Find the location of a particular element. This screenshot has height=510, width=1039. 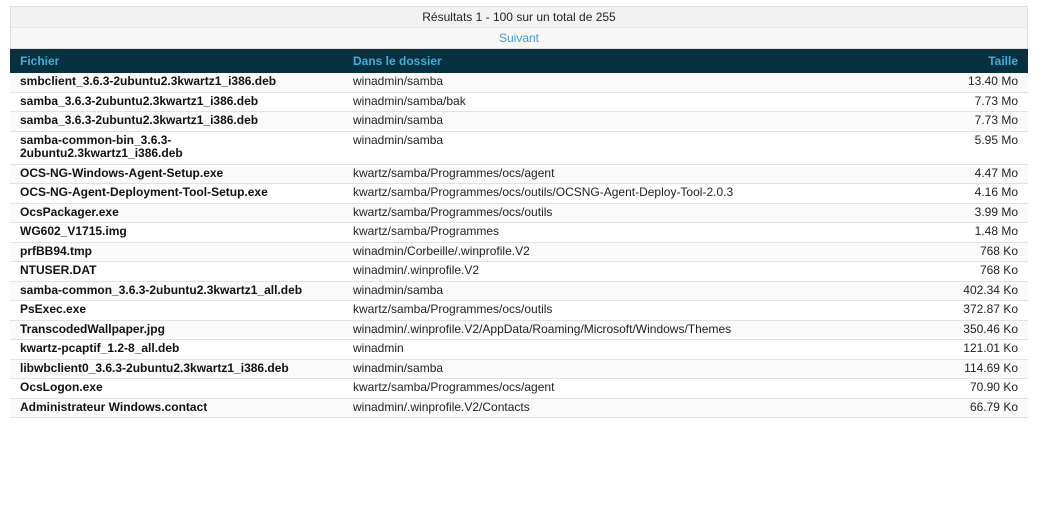

folder-path-cell: winadmin is located at coordinates (633, 349).